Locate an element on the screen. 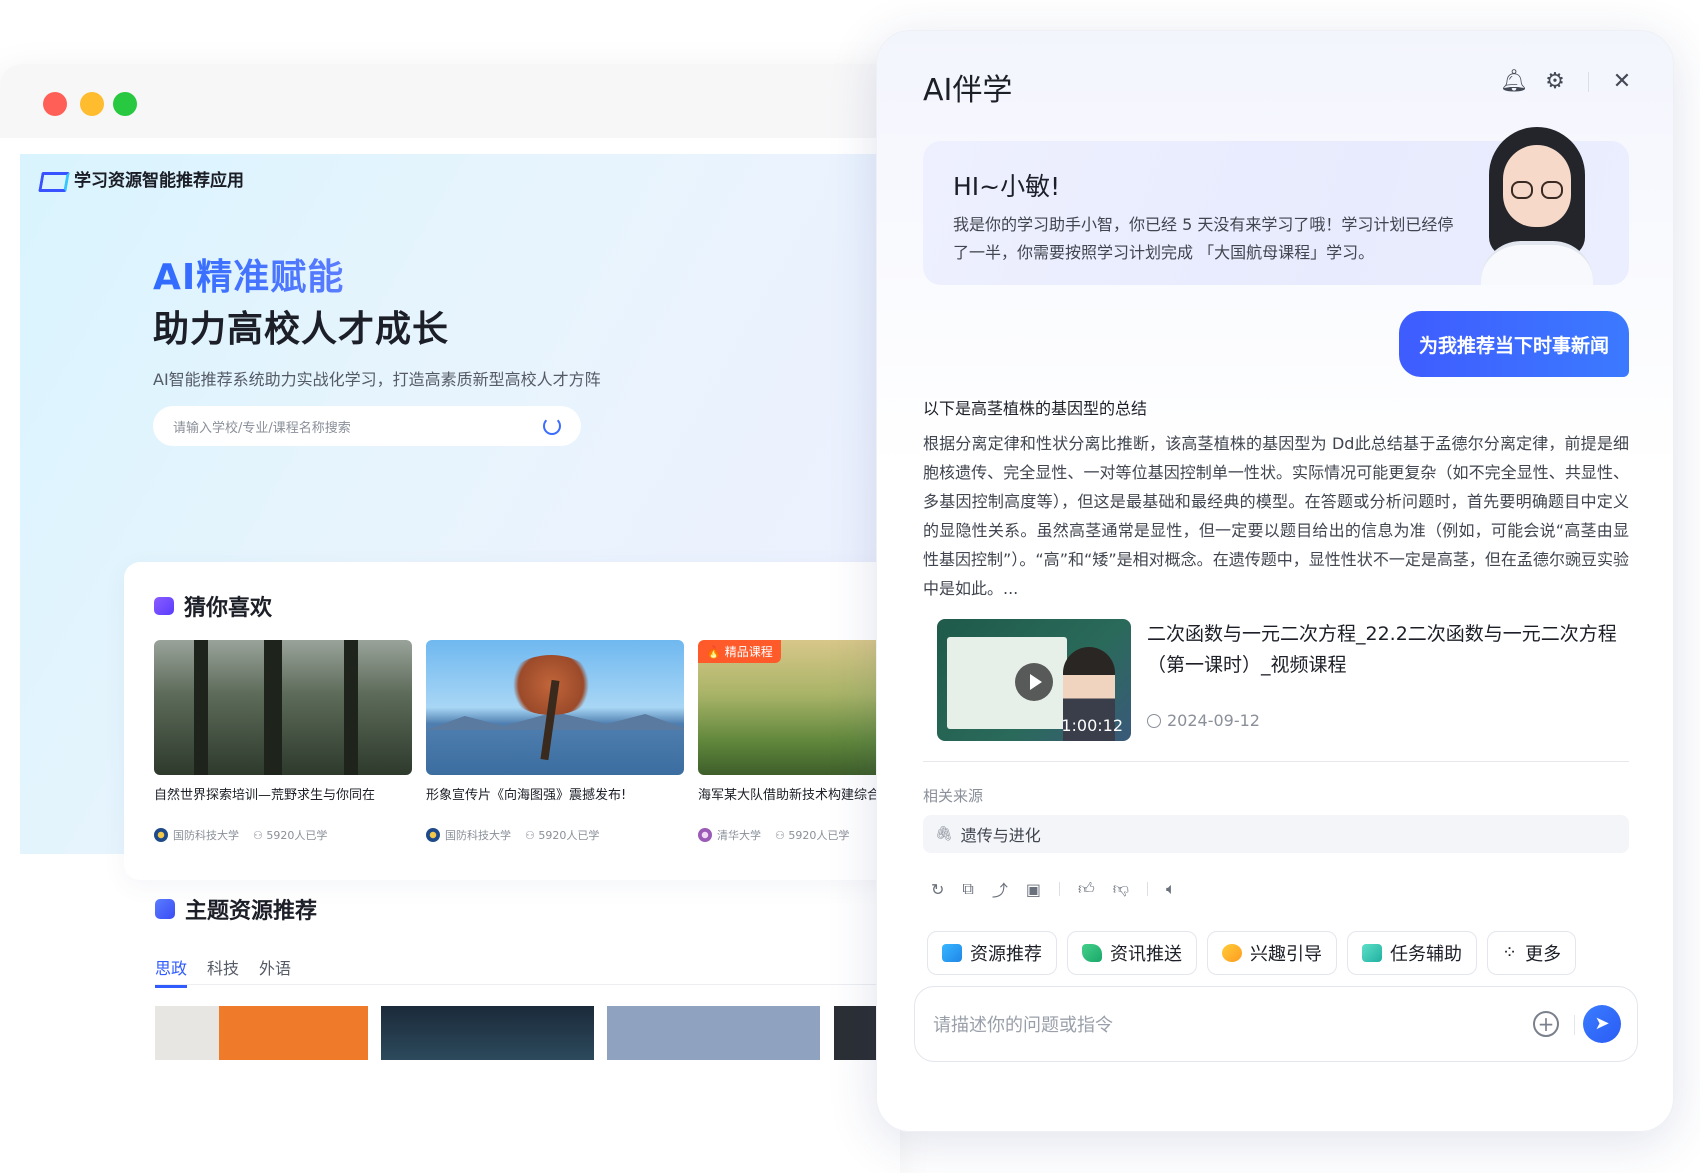 Image resolution: width=1700 pixels, height=1173 pixels. gear-icon: ⚙ is located at coordinates (1555, 82).